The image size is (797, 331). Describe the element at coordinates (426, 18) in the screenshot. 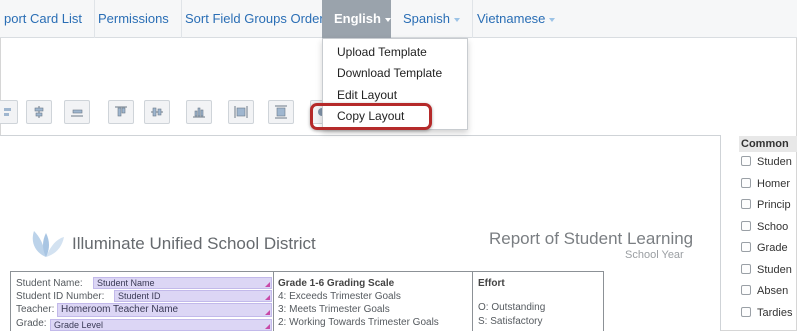

I see `tab-label: Spanish` at that location.